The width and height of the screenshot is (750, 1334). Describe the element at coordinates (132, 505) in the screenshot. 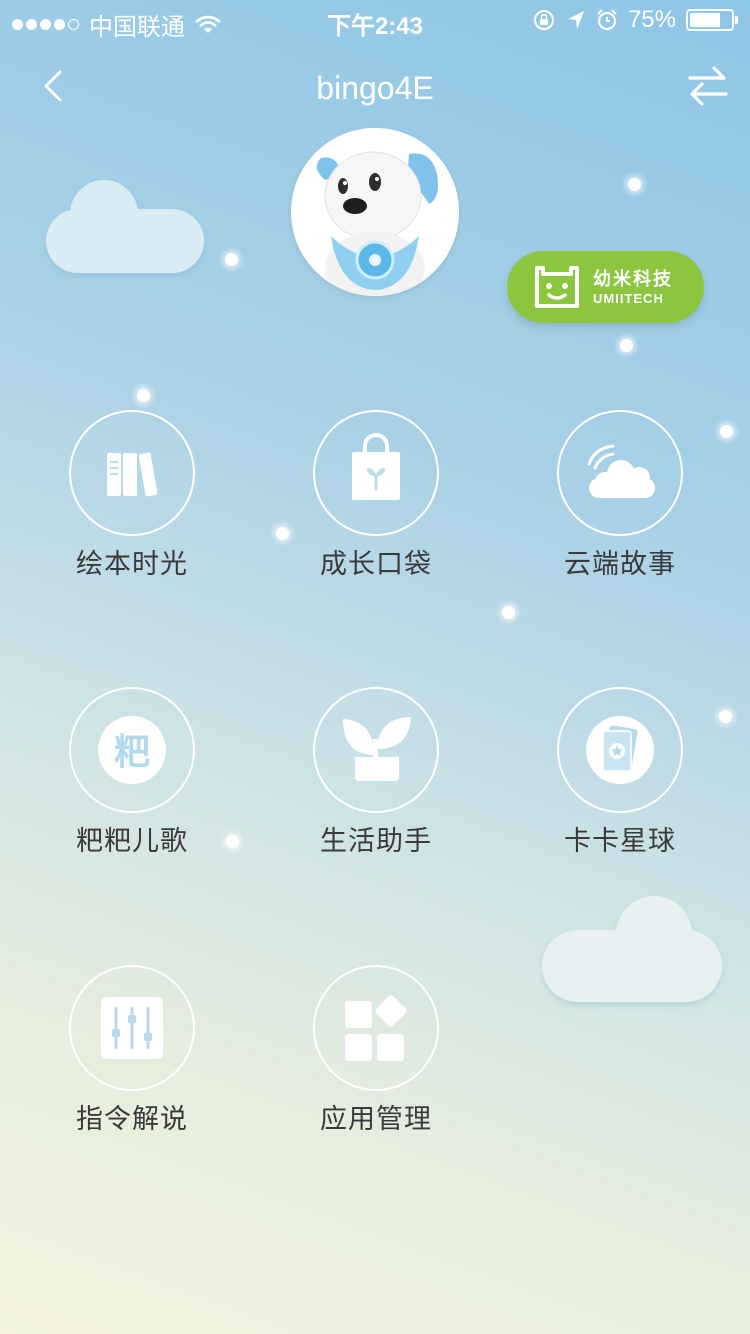

I see `menu-item-picture-books: 绘本时光` at that location.